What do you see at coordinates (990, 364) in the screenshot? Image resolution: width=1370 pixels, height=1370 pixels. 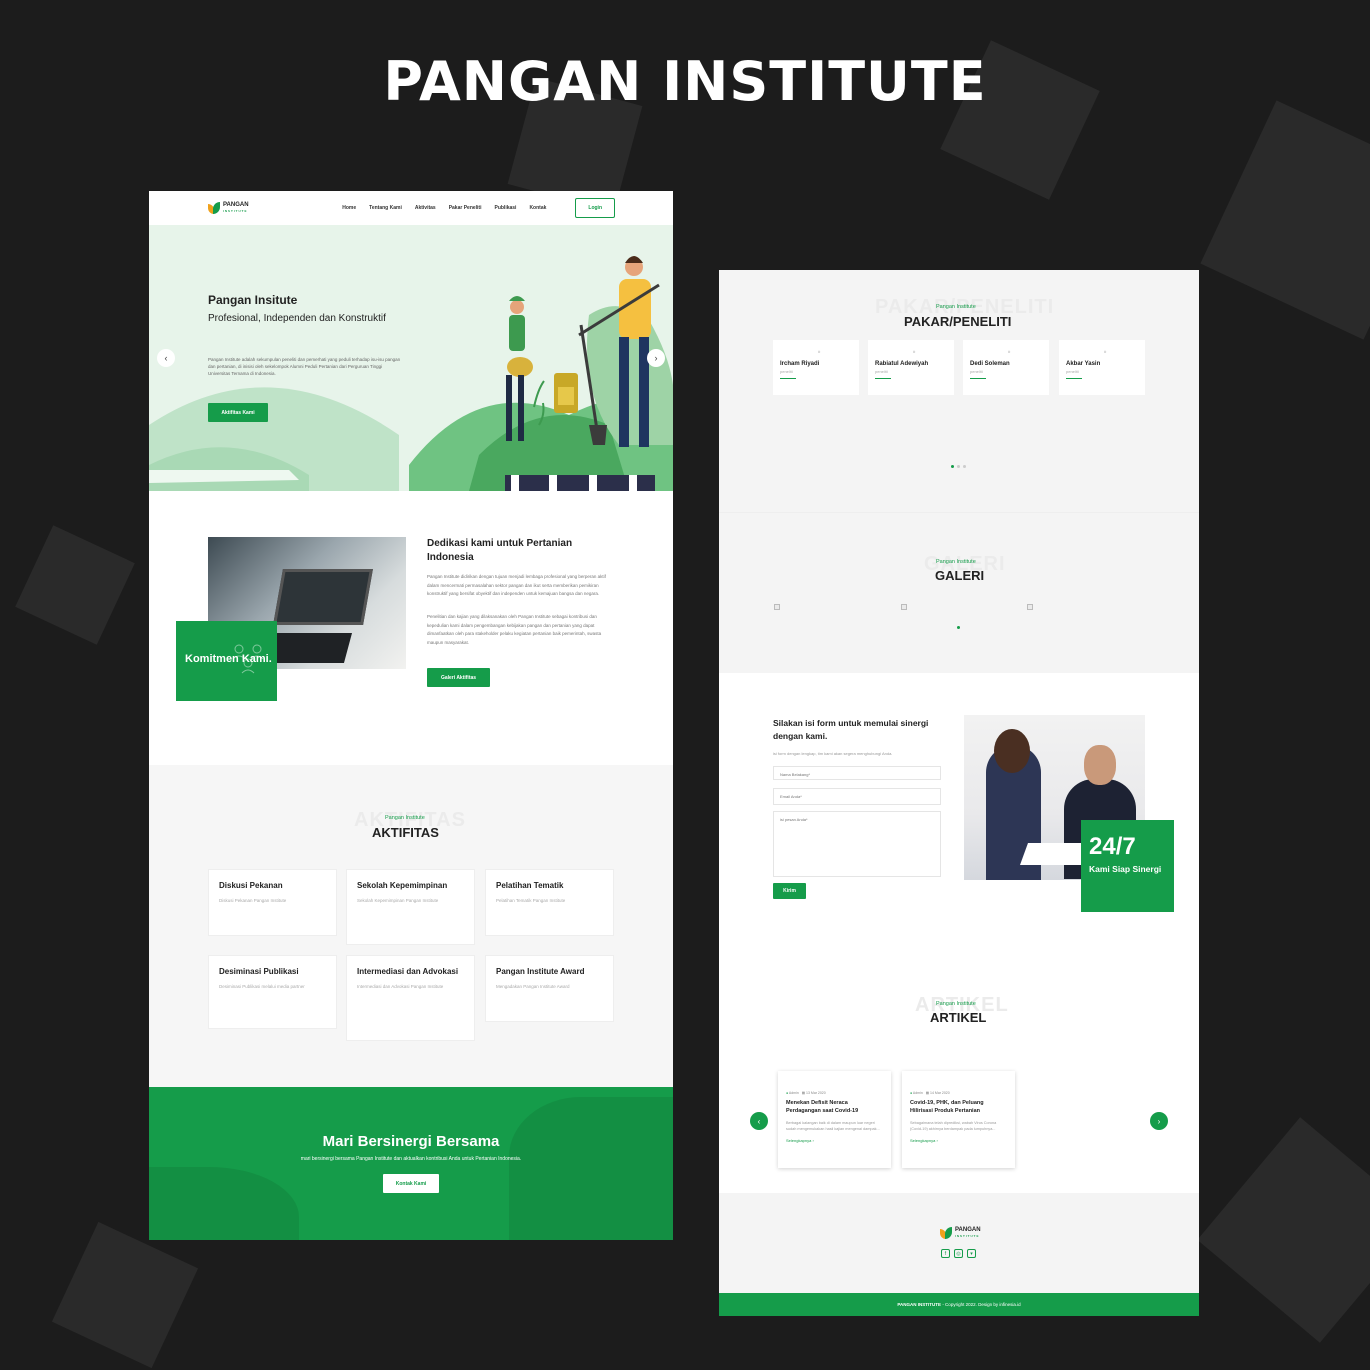 I see `expert-name: Dedi Soleman` at bounding box center [990, 364].